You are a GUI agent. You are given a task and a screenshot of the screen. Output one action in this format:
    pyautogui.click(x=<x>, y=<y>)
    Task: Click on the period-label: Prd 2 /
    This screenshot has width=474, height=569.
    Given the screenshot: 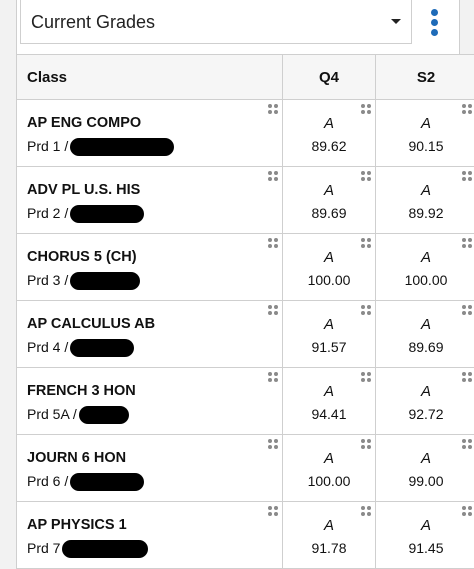 What is the action you would take?
    pyautogui.click(x=47, y=213)
    